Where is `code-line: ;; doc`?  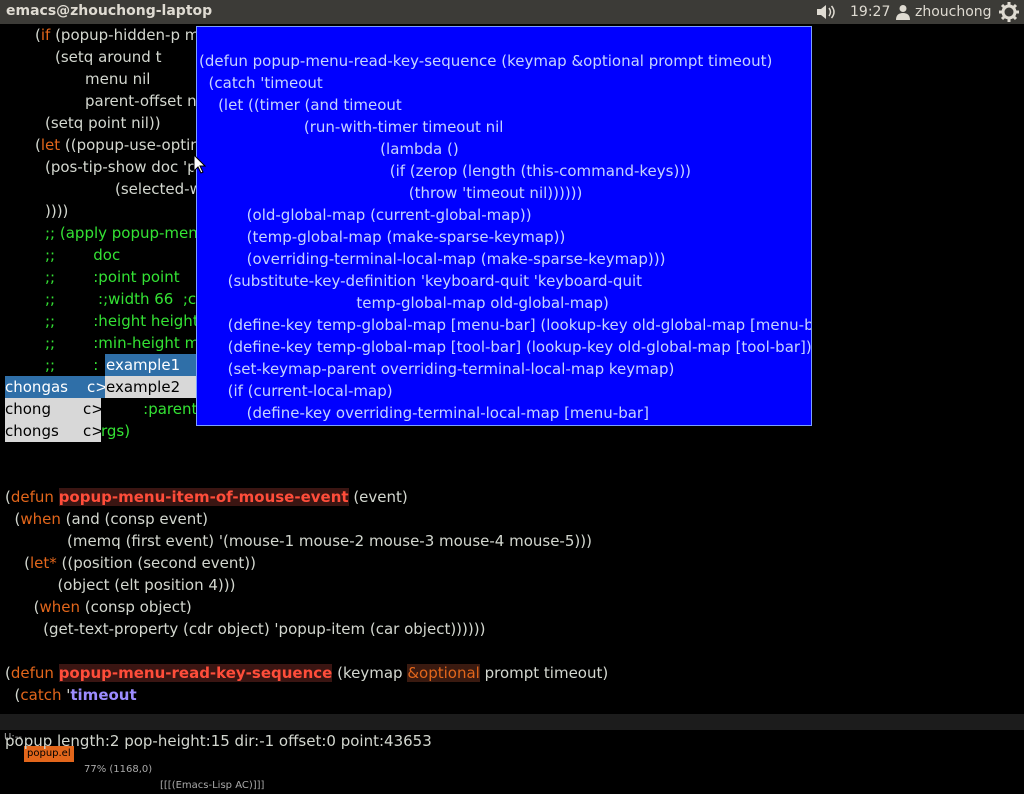 code-line: ;; doc is located at coordinates (82, 255).